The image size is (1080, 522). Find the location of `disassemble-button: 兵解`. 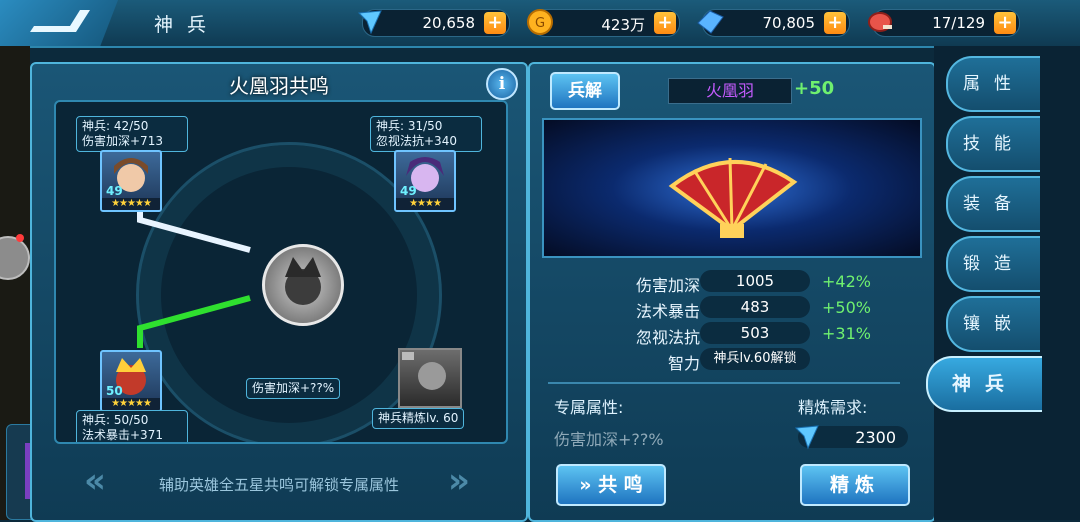

disassemble-button: 兵解 is located at coordinates (585, 91).